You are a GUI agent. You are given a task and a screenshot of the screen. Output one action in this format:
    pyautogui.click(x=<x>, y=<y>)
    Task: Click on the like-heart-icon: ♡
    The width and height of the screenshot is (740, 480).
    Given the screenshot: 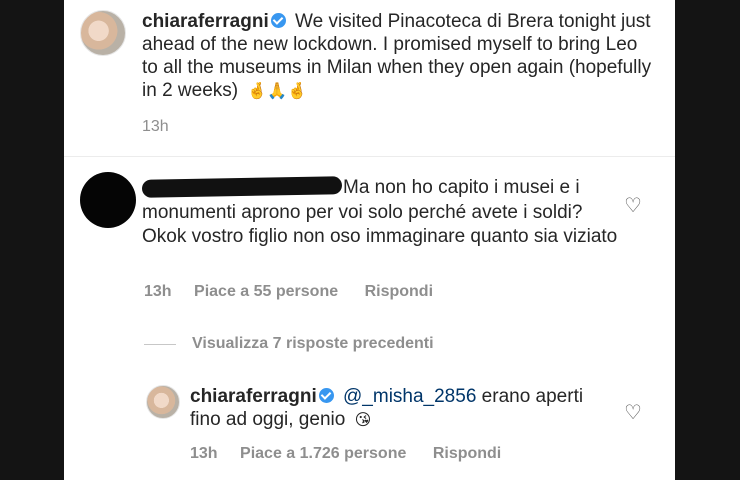 What is the action you would take?
    pyautogui.click(x=633, y=205)
    